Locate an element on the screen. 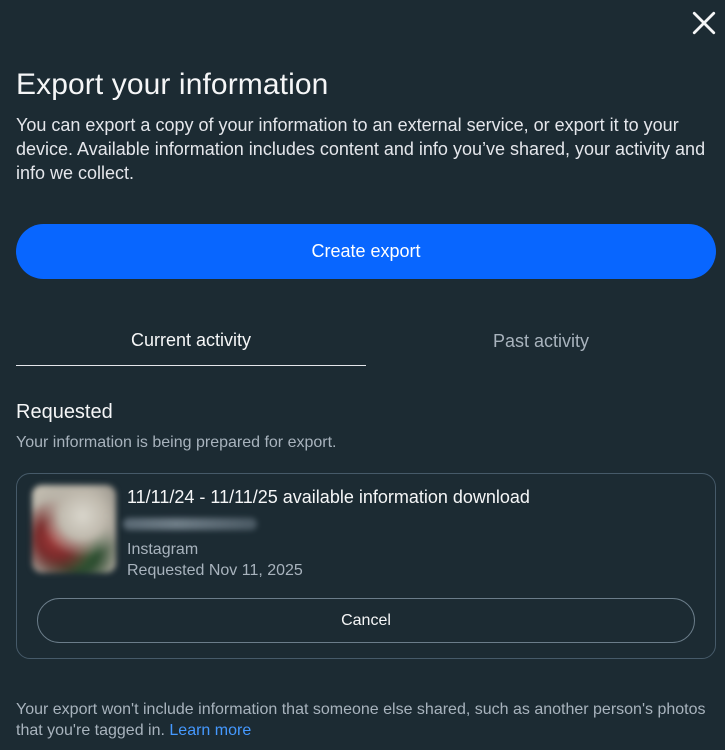 Image resolution: width=725 pixels, height=750 pixels. activity-tabs: Current activity Past activity is located at coordinates (366, 343).